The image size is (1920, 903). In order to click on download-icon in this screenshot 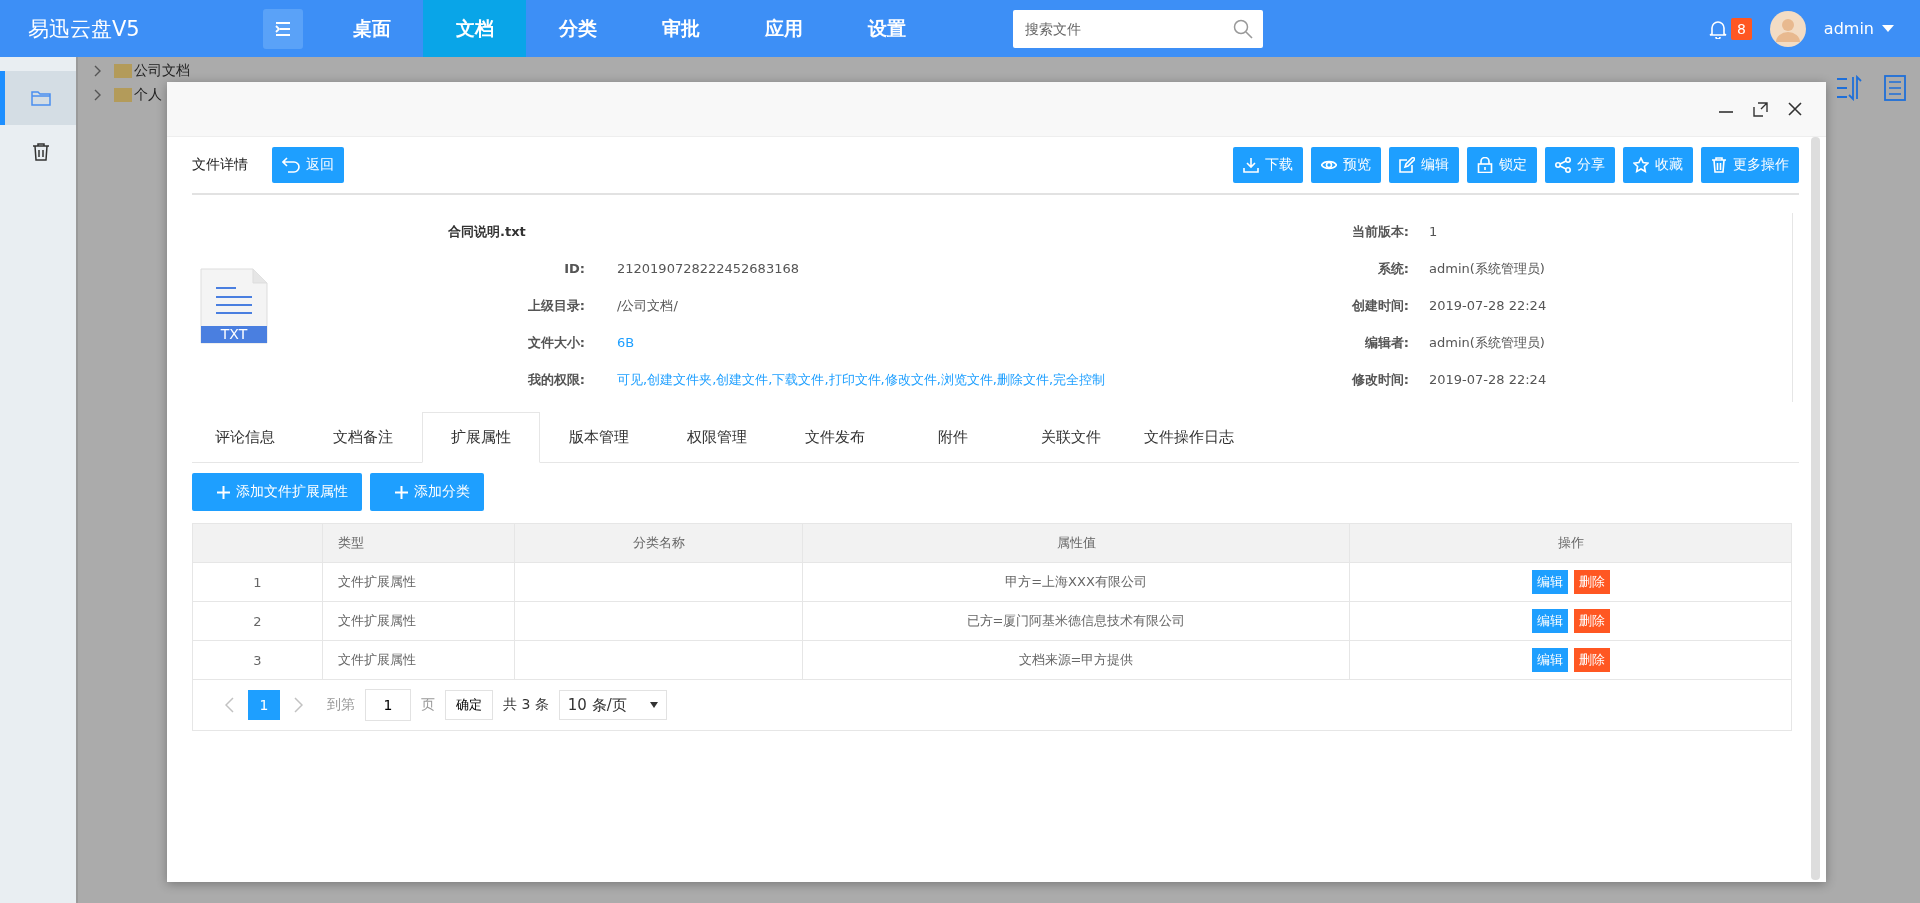, I will do `click(1251, 165)`.